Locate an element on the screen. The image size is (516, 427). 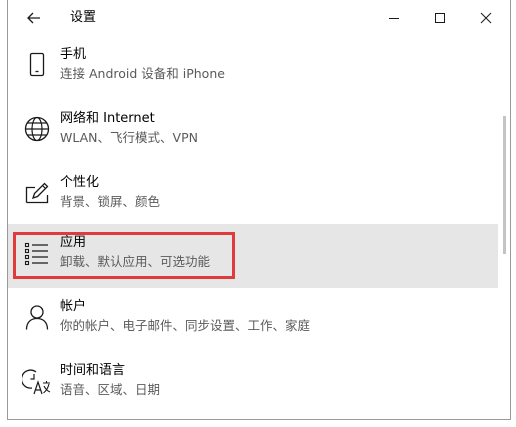
settings-item-description: 语音、区域、日期 is located at coordinates (110, 389).